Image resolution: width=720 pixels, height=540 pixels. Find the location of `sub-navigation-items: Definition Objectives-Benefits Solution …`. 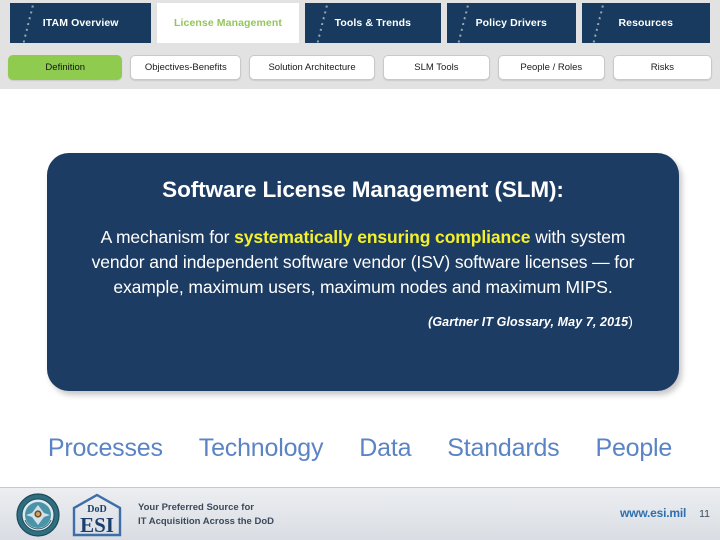

sub-navigation-items: Definition Objectives-Benefits Solution … is located at coordinates (360, 67).